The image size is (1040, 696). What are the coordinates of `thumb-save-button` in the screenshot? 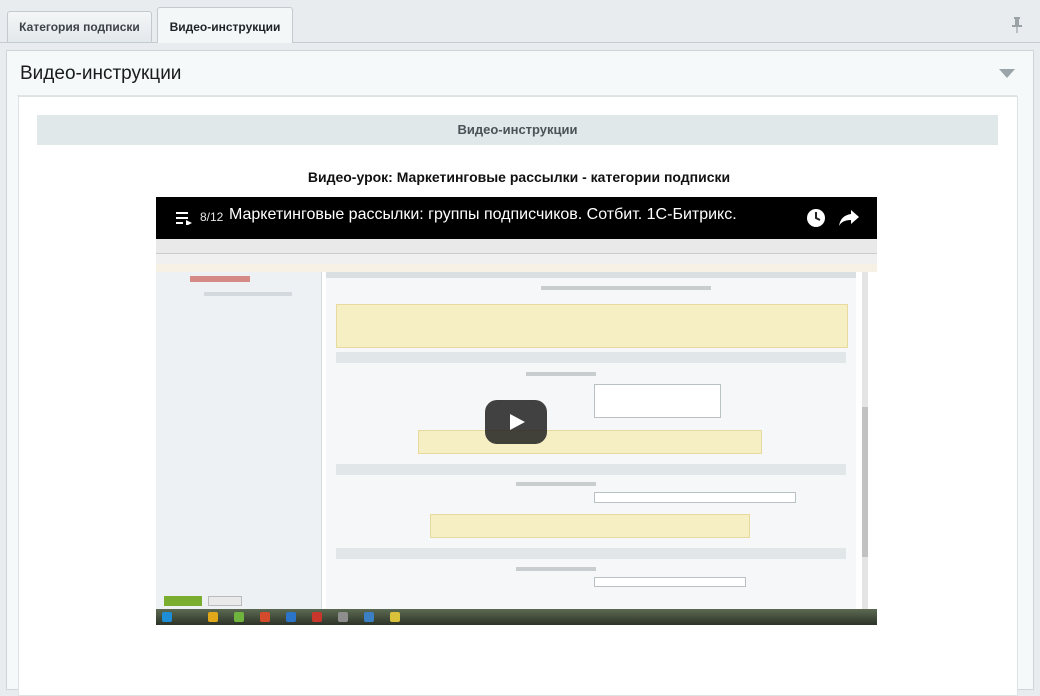 It's located at (183, 601).